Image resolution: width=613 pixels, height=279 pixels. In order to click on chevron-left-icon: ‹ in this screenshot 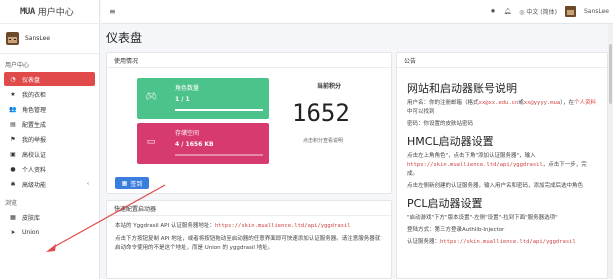, I will do `click(88, 184)`.